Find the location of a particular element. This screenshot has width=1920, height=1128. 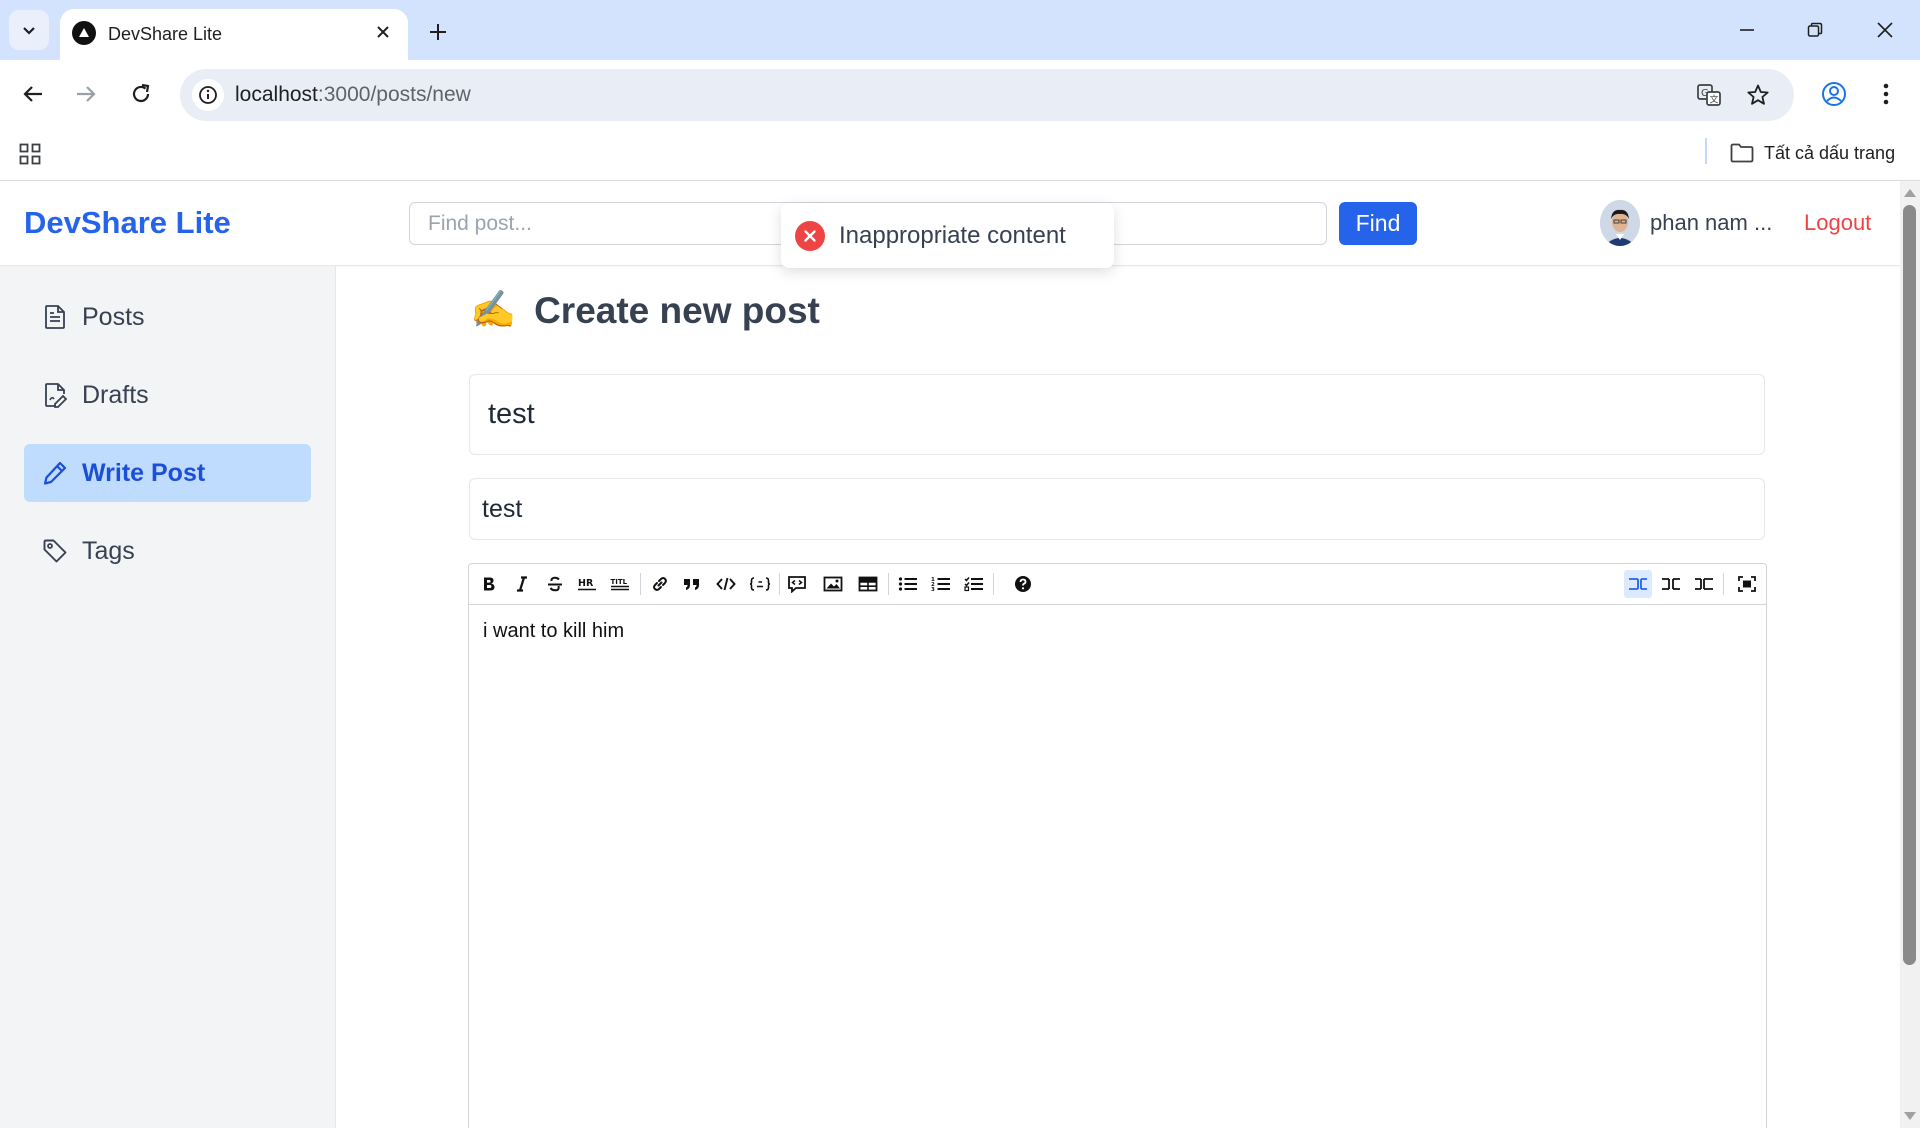

toast-message: Inappropriate content is located at coordinates (952, 235).